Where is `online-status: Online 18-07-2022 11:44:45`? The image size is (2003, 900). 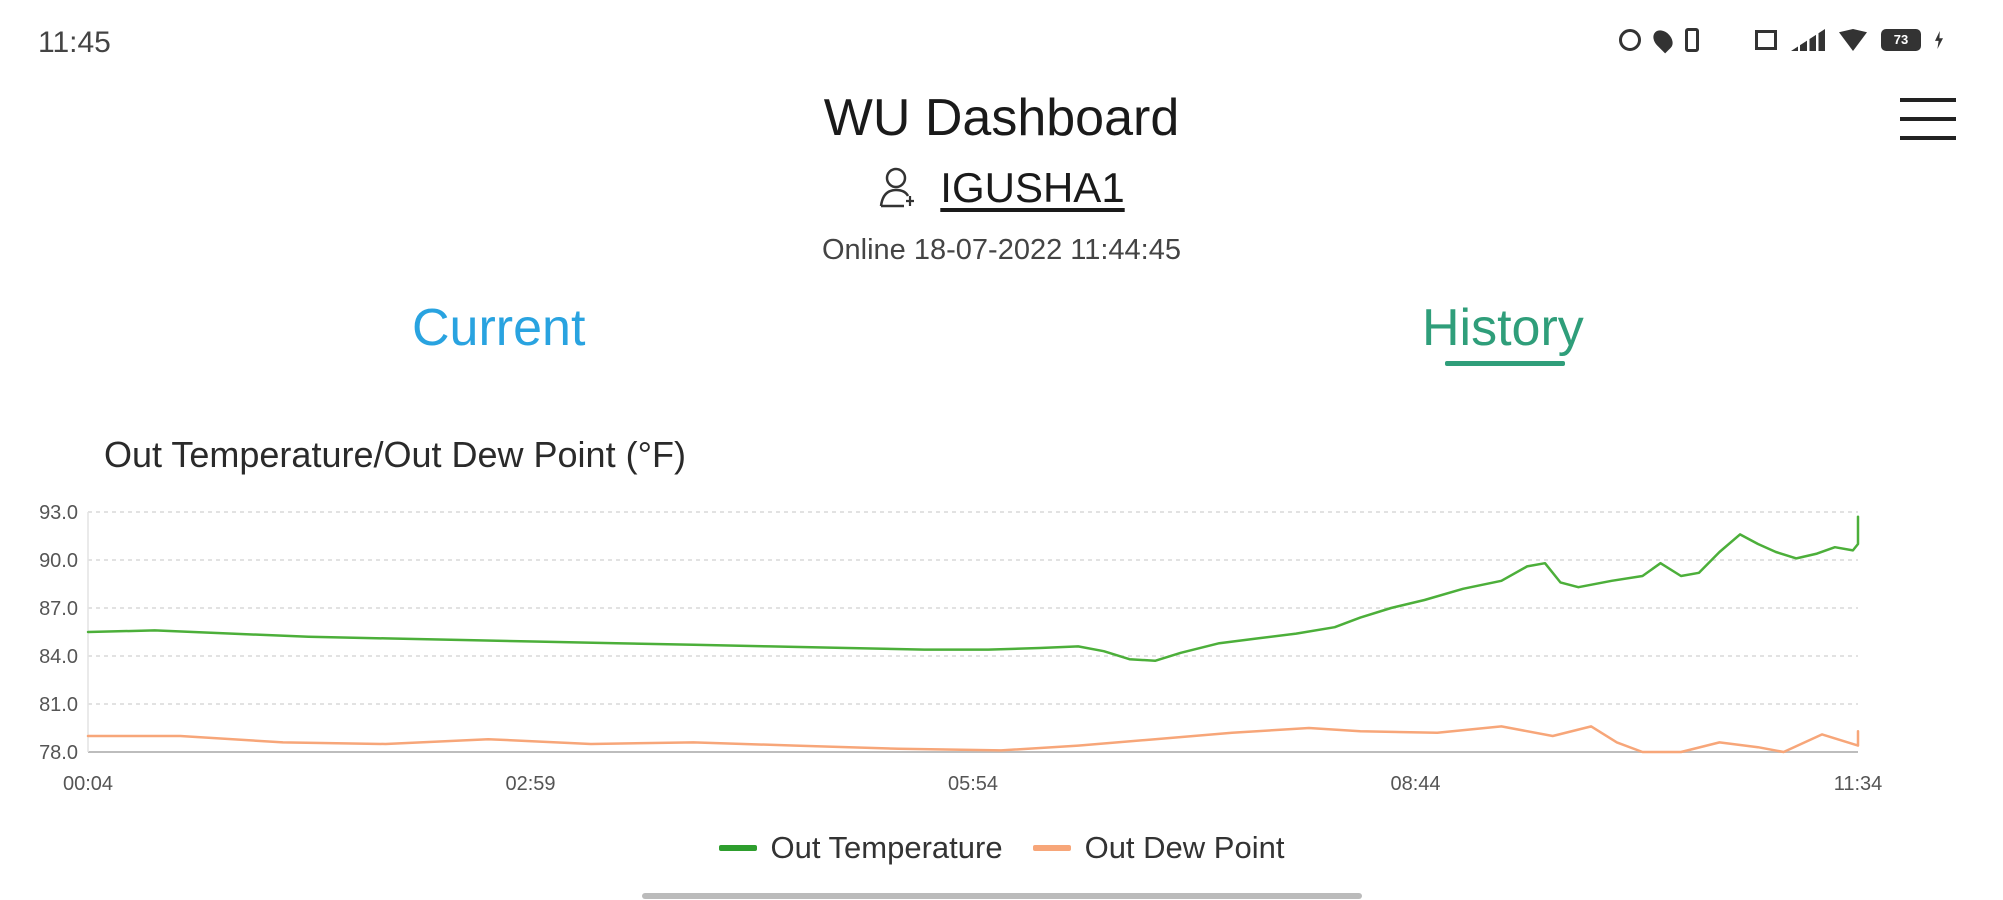
online-status: Online 18-07-2022 11:44:45 is located at coordinates (1001, 250).